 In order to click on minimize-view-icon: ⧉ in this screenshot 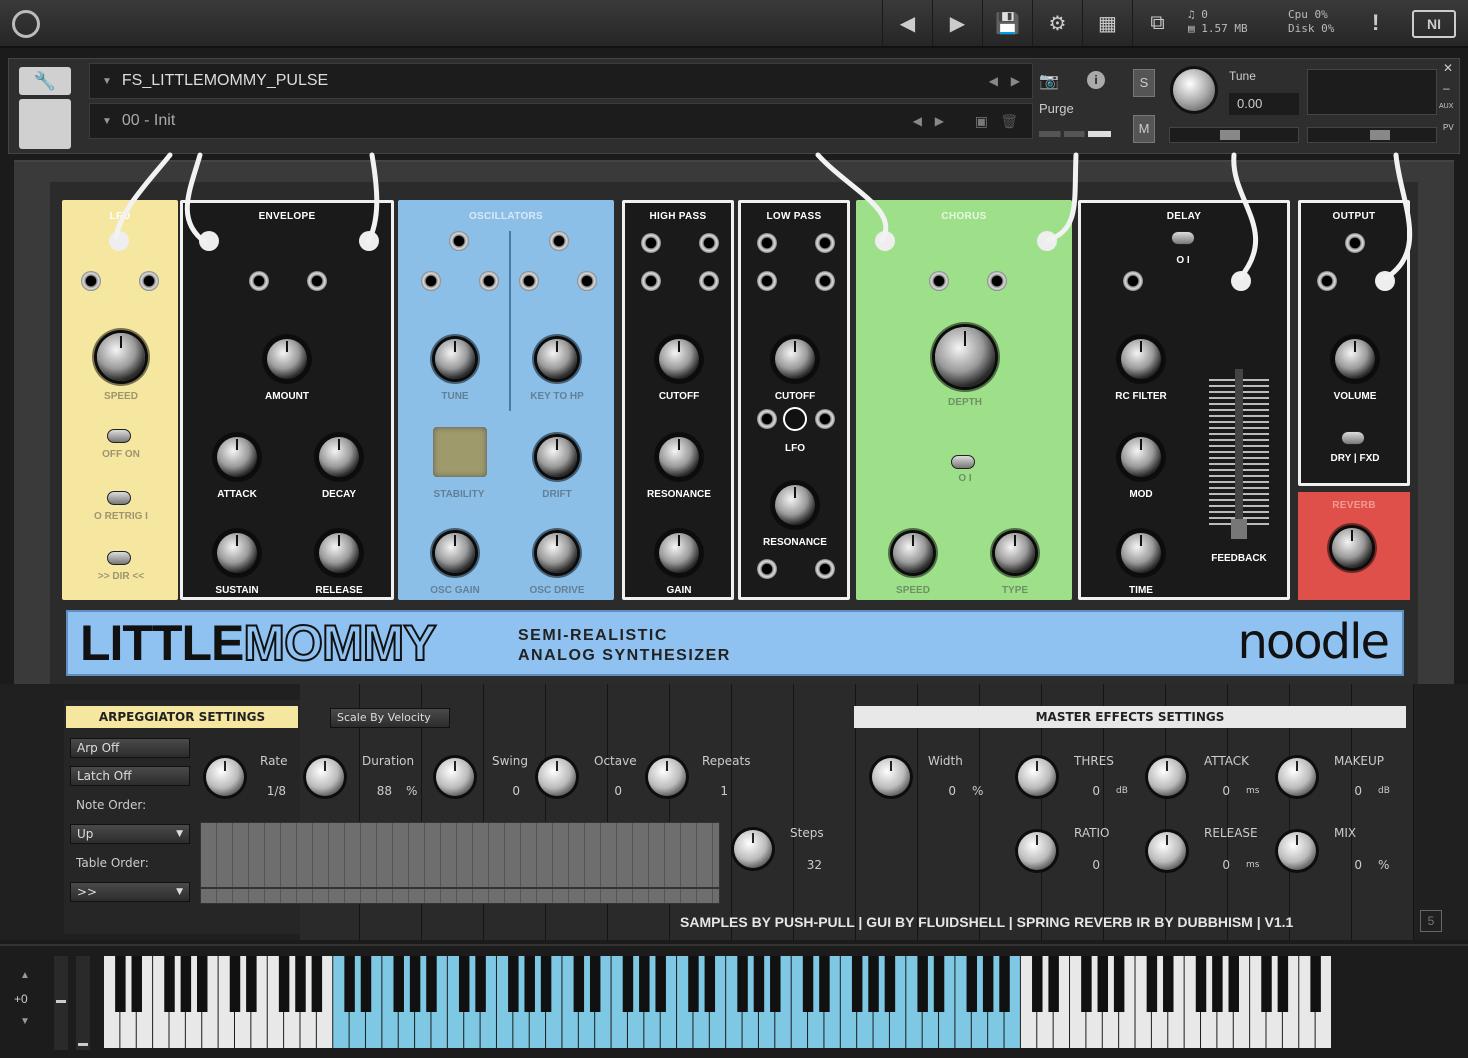, I will do `click(1157, 23)`.